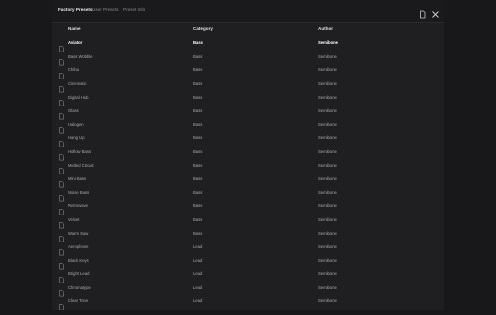  What do you see at coordinates (248, 248) in the screenshot?
I see `preset-row: Aerophone Lead Semibone` at bounding box center [248, 248].